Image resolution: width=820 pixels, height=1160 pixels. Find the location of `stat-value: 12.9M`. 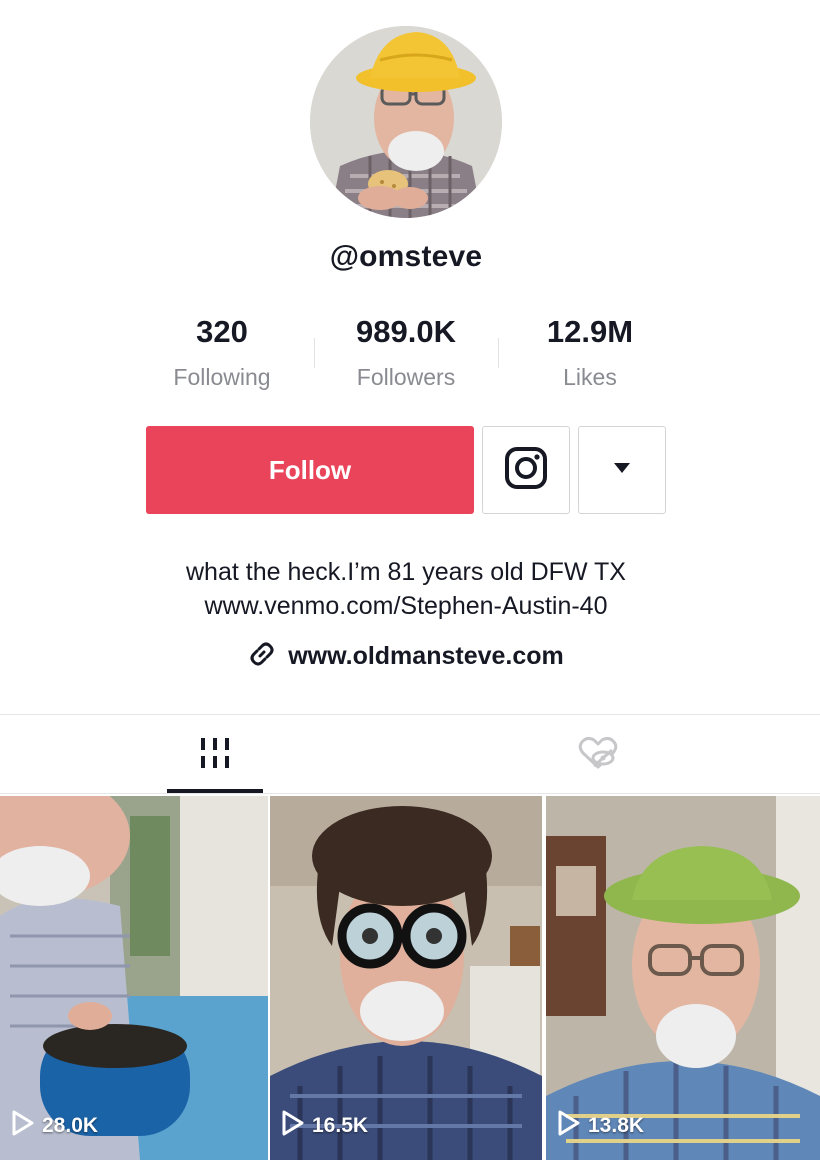

stat-value: 12.9M is located at coordinates (590, 331).